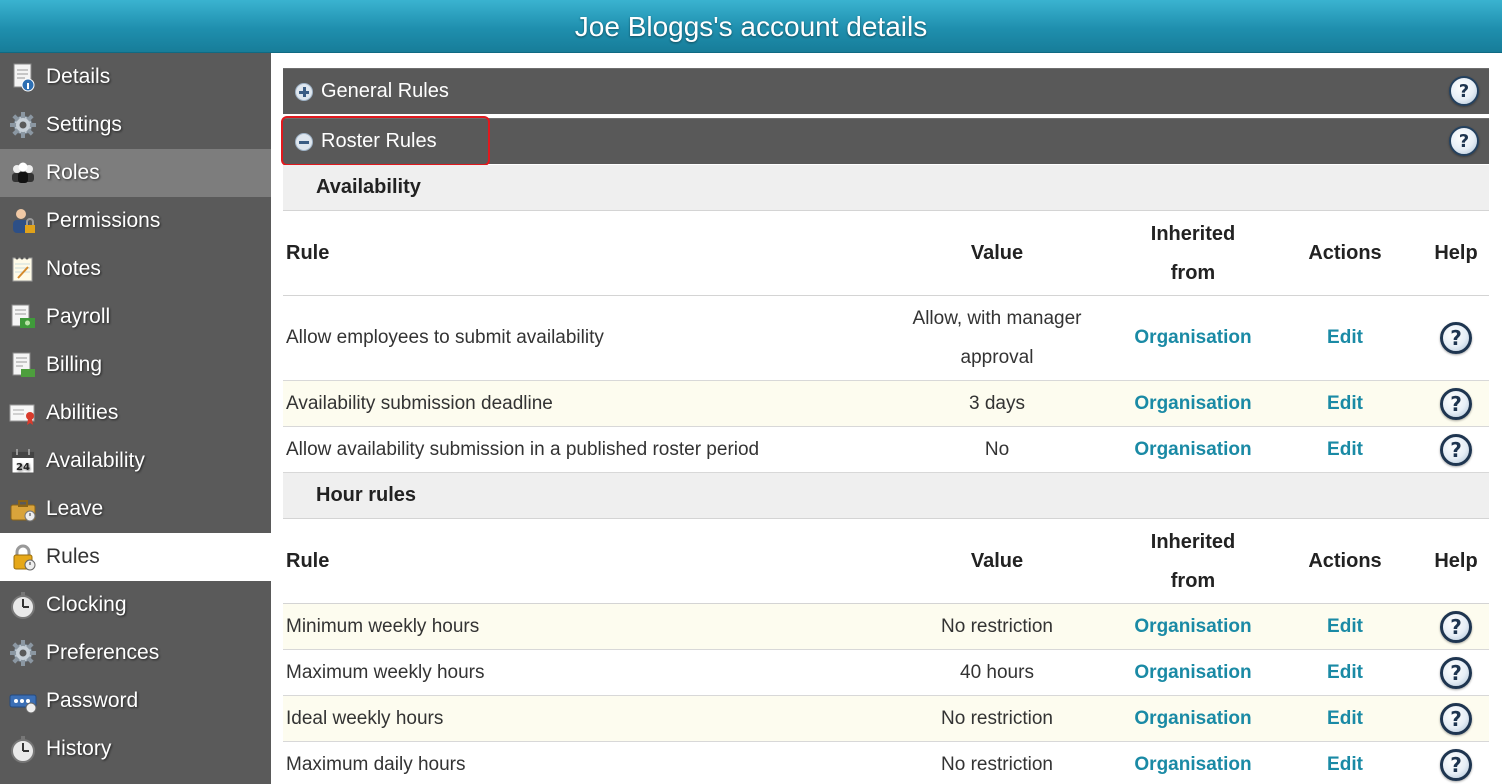 This screenshot has height=784, width=1502. What do you see at coordinates (82, 412) in the screenshot?
I see `sidebar-item-label: Abilities` at bounding box center [82, 412].